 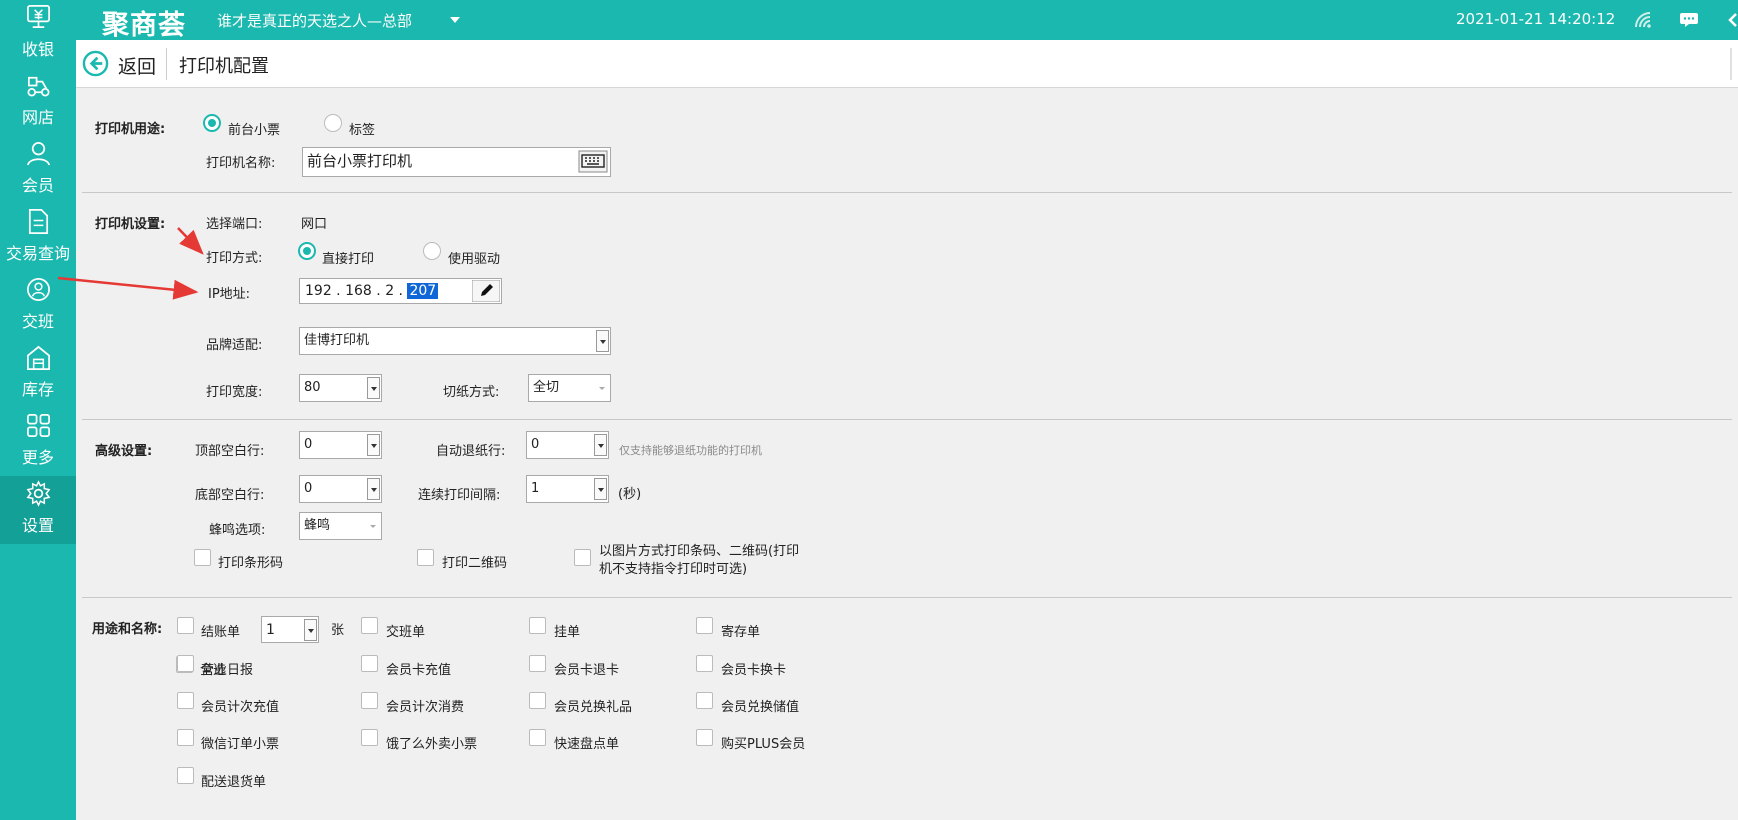 What do you see at coordinates (308, 488) in the screenshot?
I see `bottom-blank-lines-value: 0` at bounding box center [308, 488].